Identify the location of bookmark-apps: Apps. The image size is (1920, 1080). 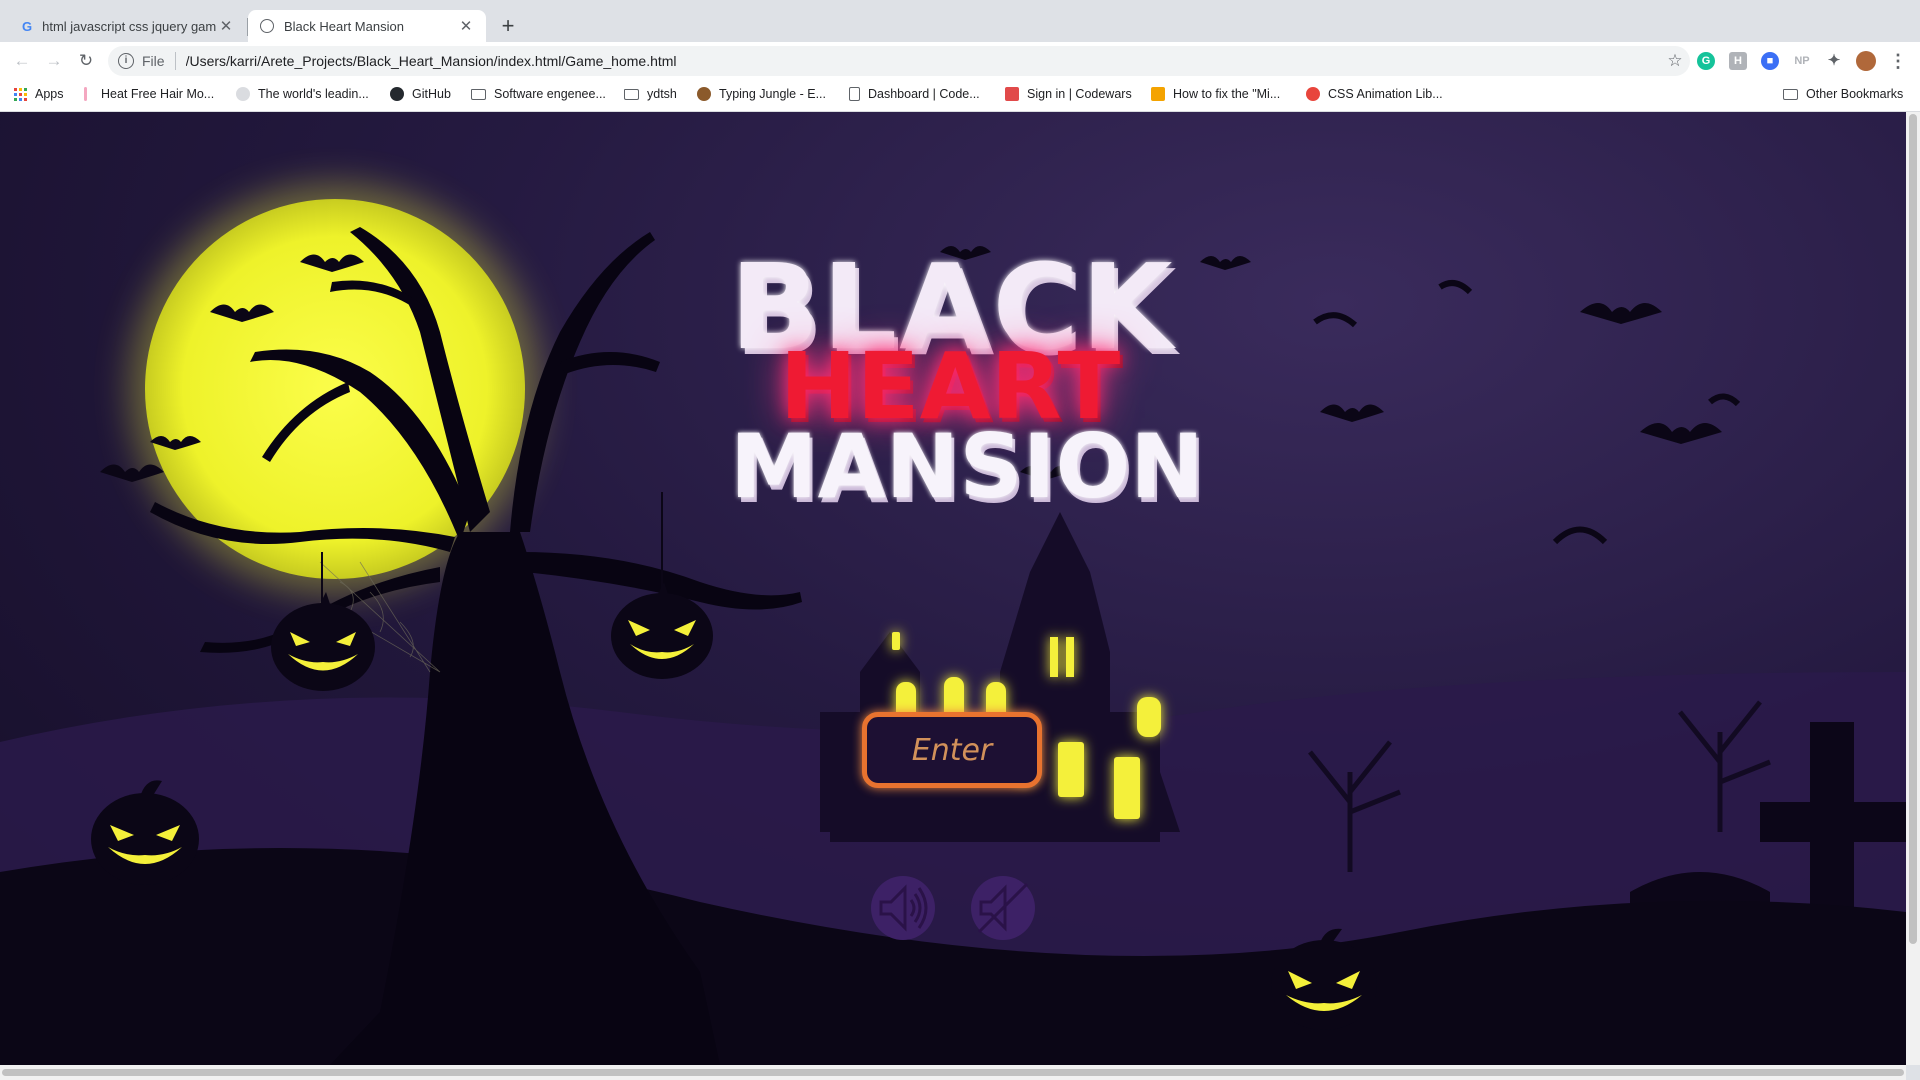
(39, 94).